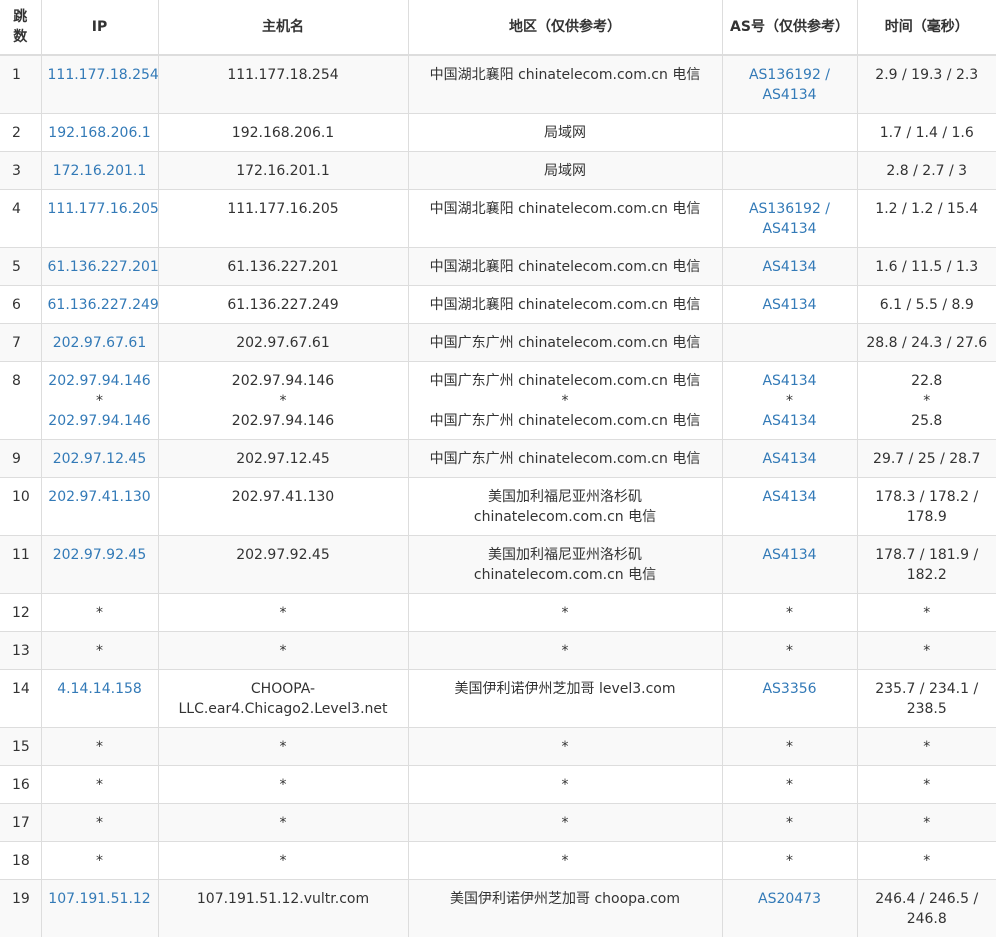 This screenshot has width=996, height=937. What do you see at coordinates (565, 899) in the screenshot?
I see `region-text: 美国伊利诺伊州芝加哥 choopa.com` at bounding box center [565, 899].